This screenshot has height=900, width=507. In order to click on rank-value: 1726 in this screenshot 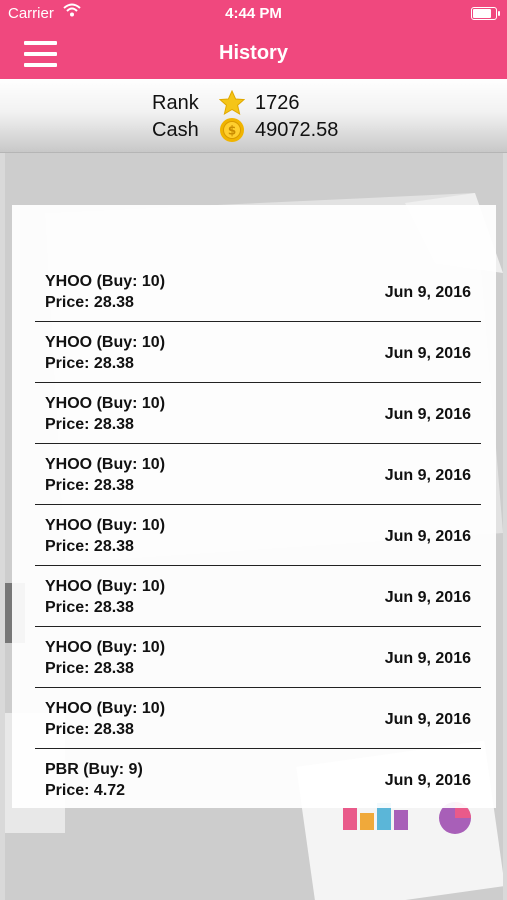, I will do `click(277, 103)`.